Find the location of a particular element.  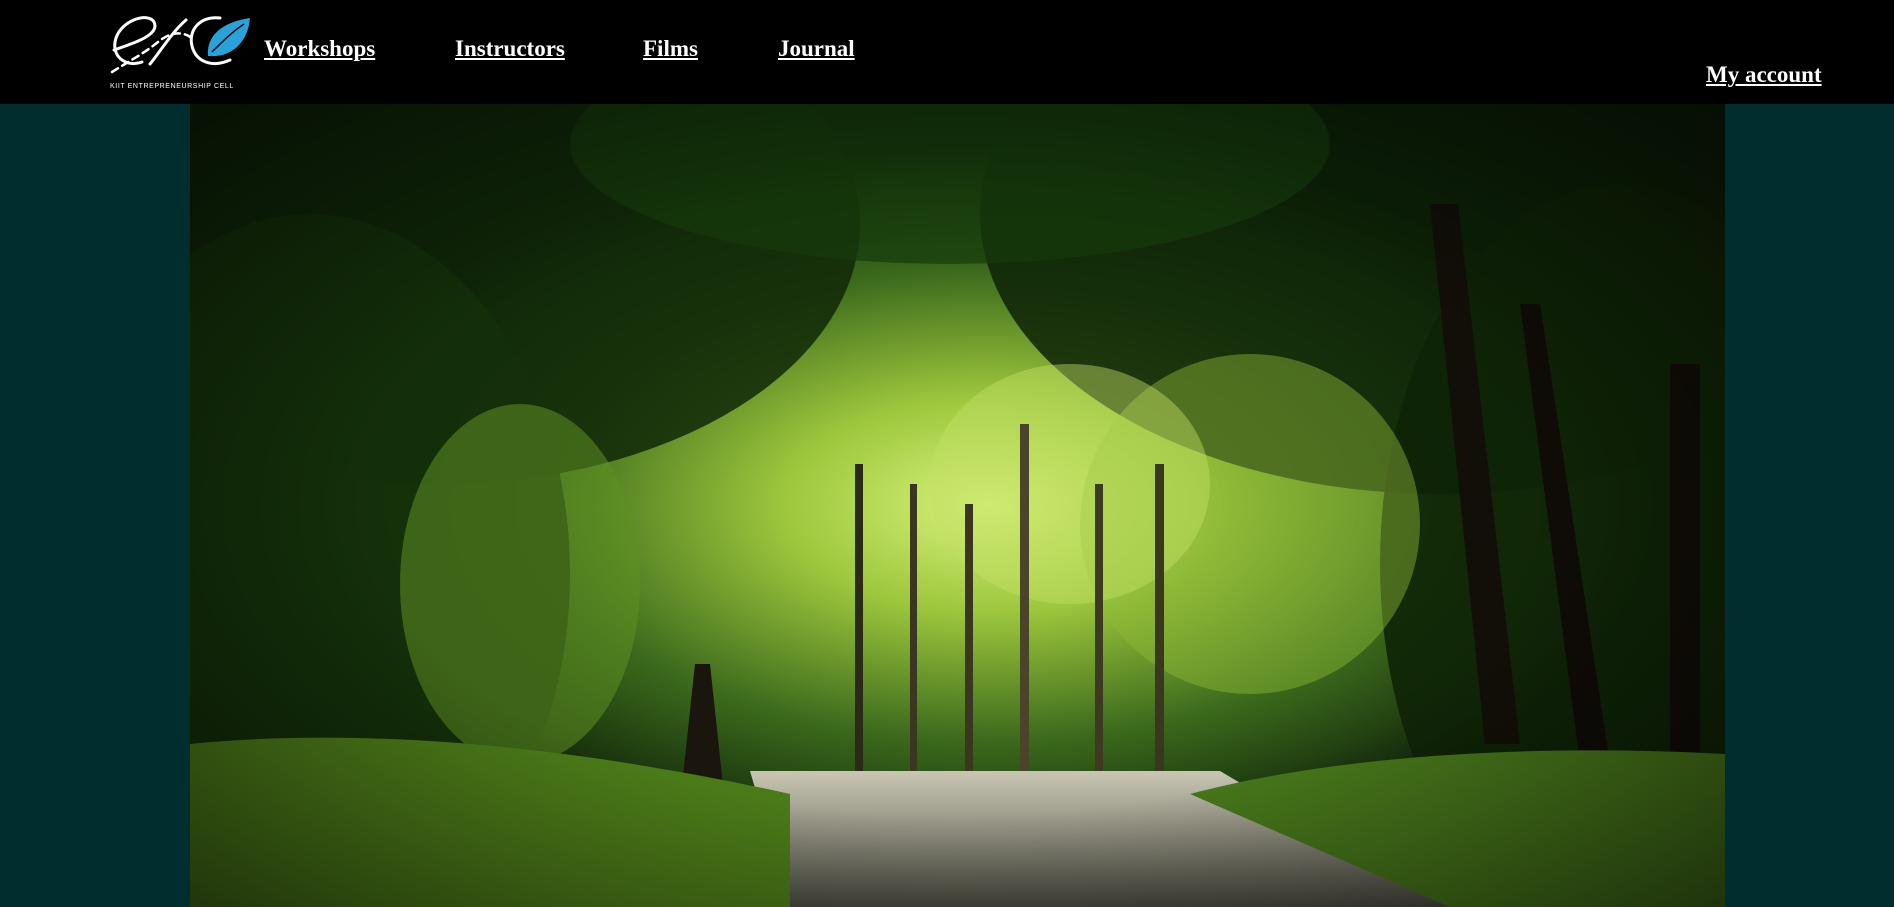

nav-link-instructors: Instructors is located at coordinates (510, 49).